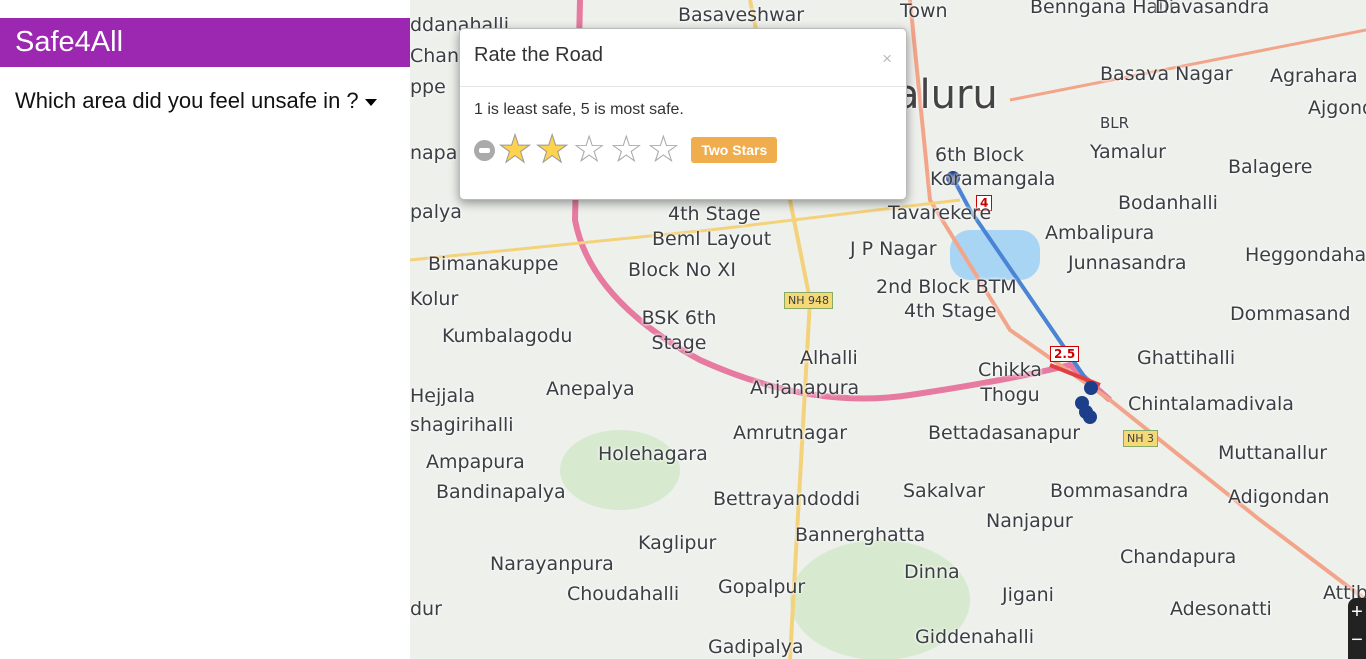 The image size is (1366, 659). Describe the element at coordinates (677, 543) in the screenshot. I see `place-label: Kaglipur` at that location.